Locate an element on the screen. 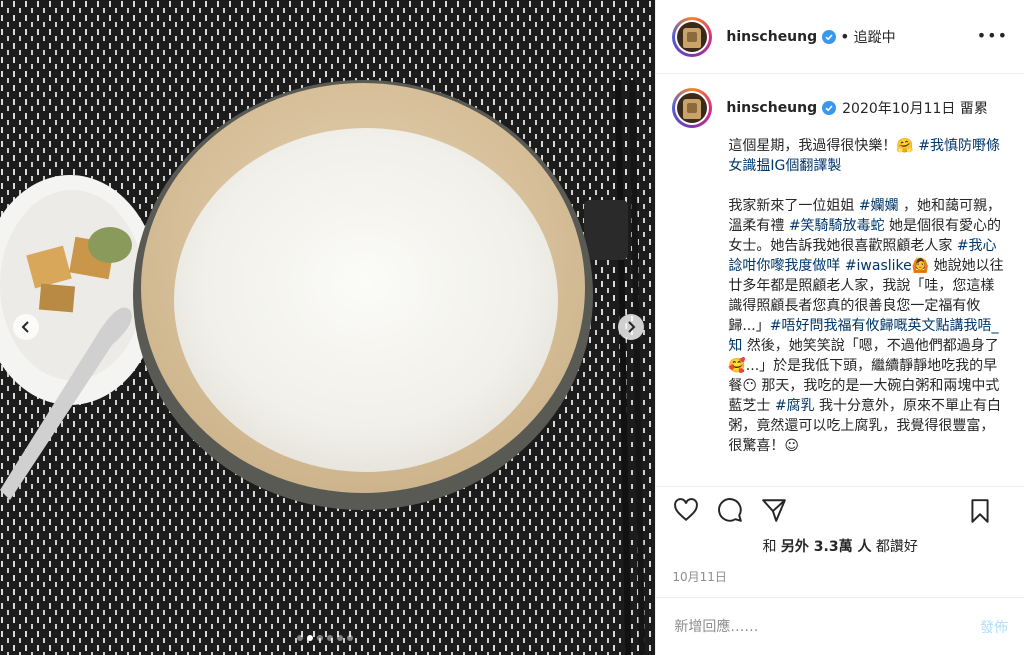 The width and height of the screenshot is (1024, 655). like-count: 和 另外 3.3萬 人 都讚好 is located at coordinates (840, 546).